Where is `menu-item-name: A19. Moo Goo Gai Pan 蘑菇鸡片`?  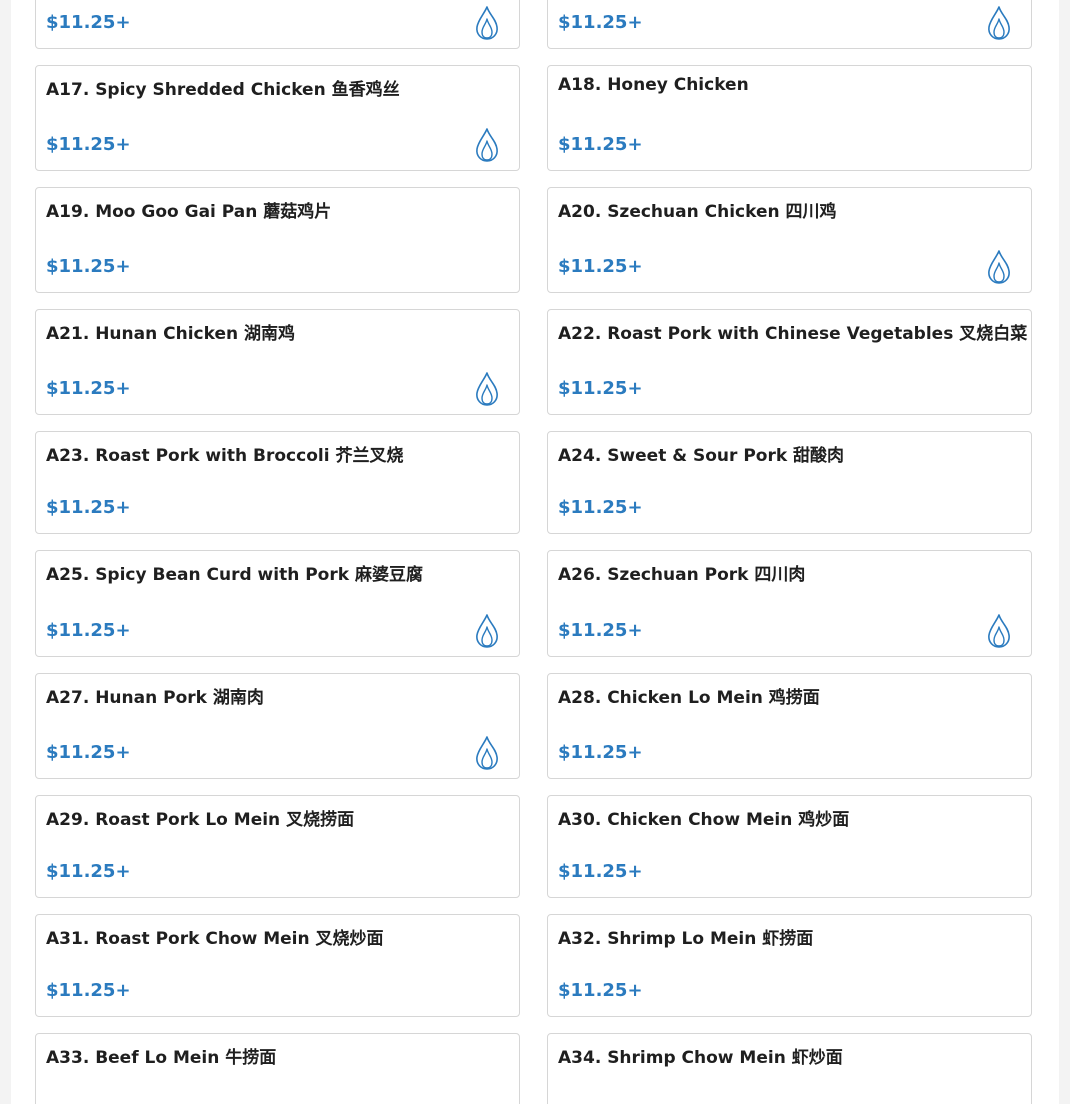
menu-item-name: A19. Moo Goo Gai Pan 蘑菇鸡片 is located at coordinates (189, 212).